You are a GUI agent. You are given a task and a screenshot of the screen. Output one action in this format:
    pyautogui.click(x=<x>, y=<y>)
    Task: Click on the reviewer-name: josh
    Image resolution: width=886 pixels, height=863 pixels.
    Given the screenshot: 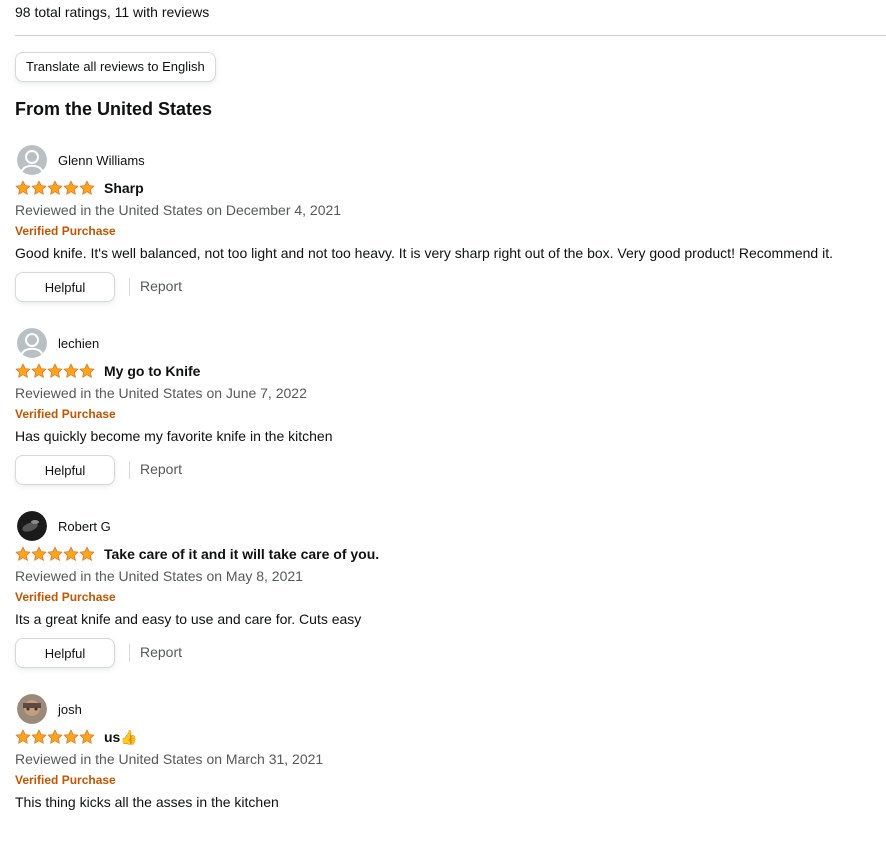 What is the action you would take?
    pyautogui.click(x=70, y=709)
    